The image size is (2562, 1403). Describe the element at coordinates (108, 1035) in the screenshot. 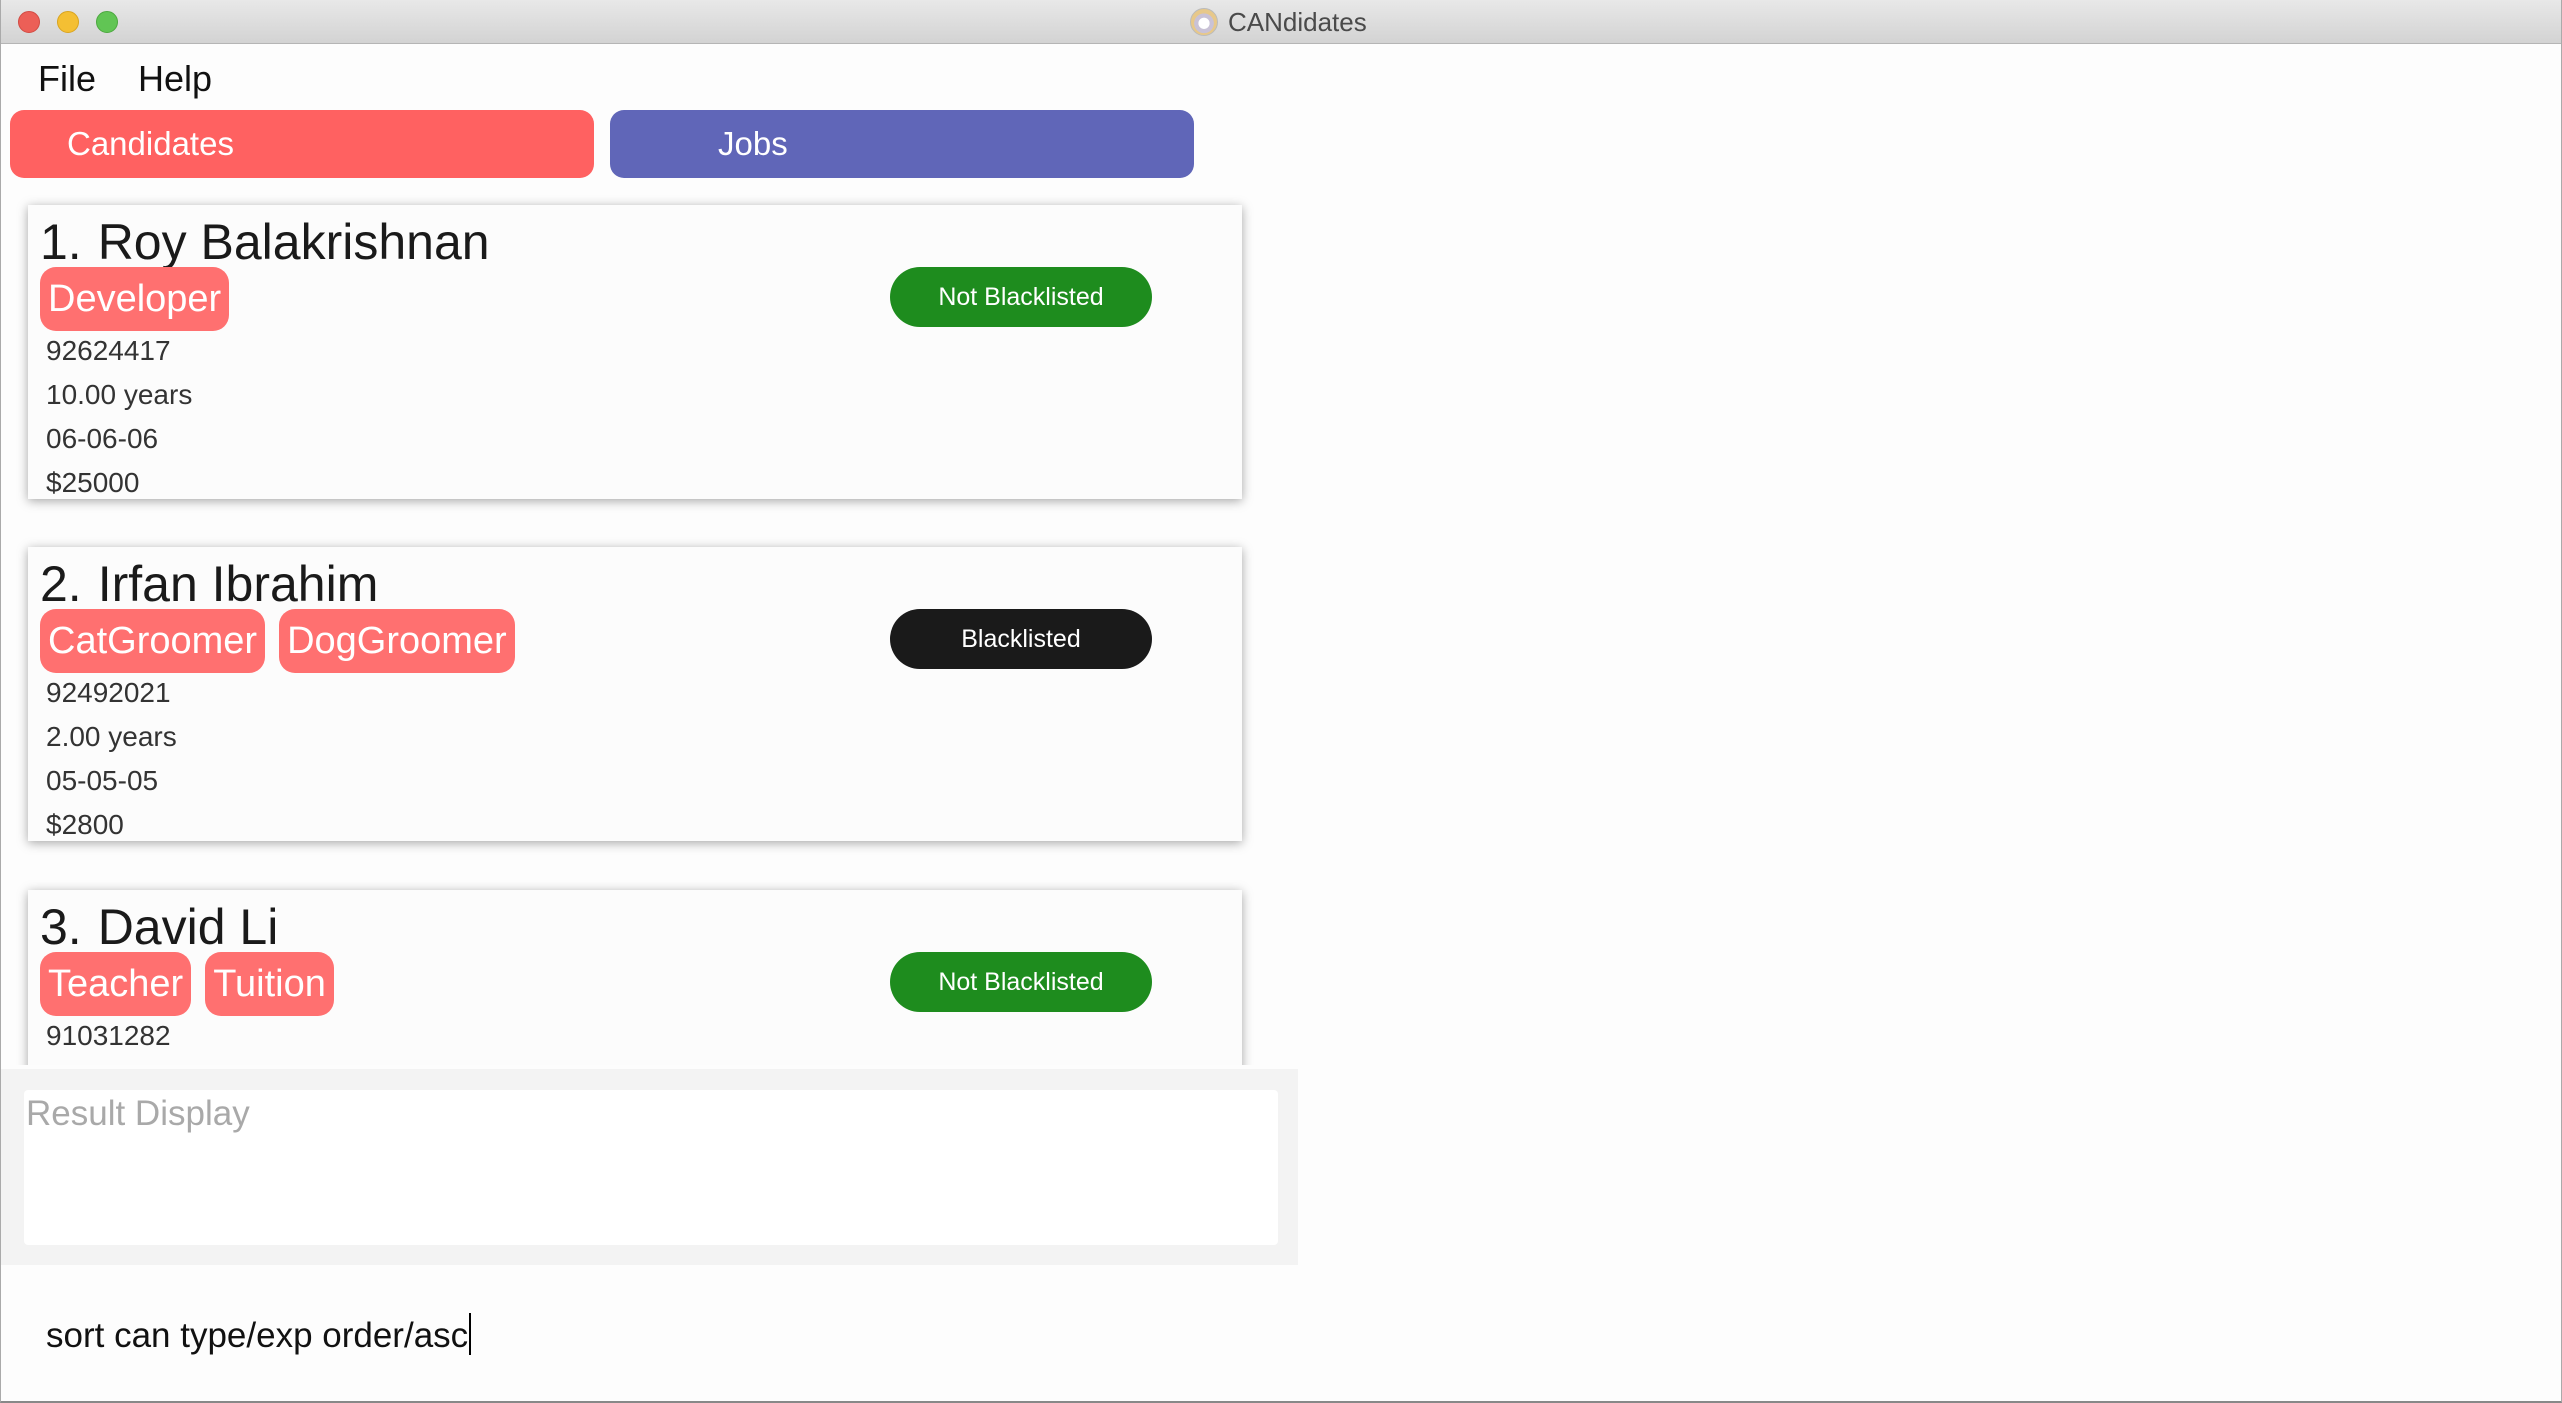

I see `candidate-phone: 91031282` at that location.